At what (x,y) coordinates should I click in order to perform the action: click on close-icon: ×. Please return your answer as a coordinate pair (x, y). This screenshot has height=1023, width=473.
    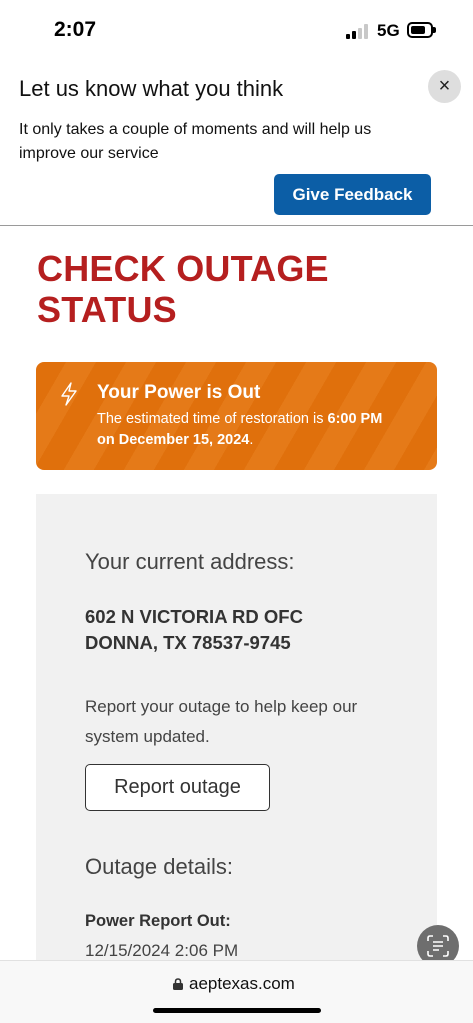
    Looking at the image, I should click on (444, 86).